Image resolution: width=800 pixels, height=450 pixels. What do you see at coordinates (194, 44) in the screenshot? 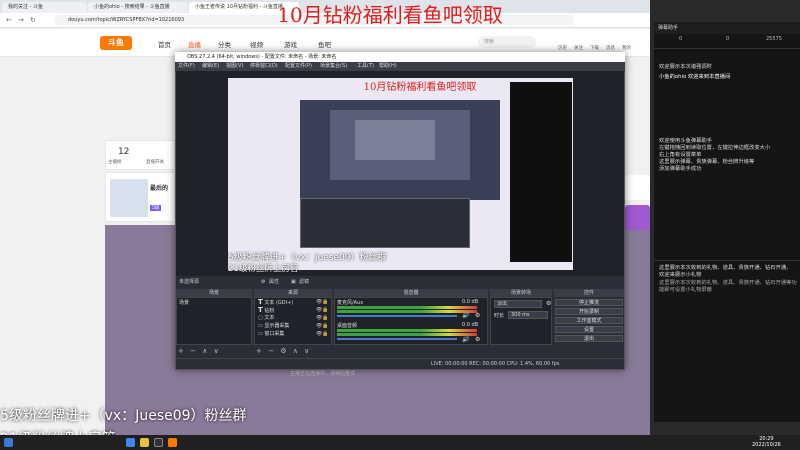
I see `nav-live: 直播` at bounding box center [194, 44].